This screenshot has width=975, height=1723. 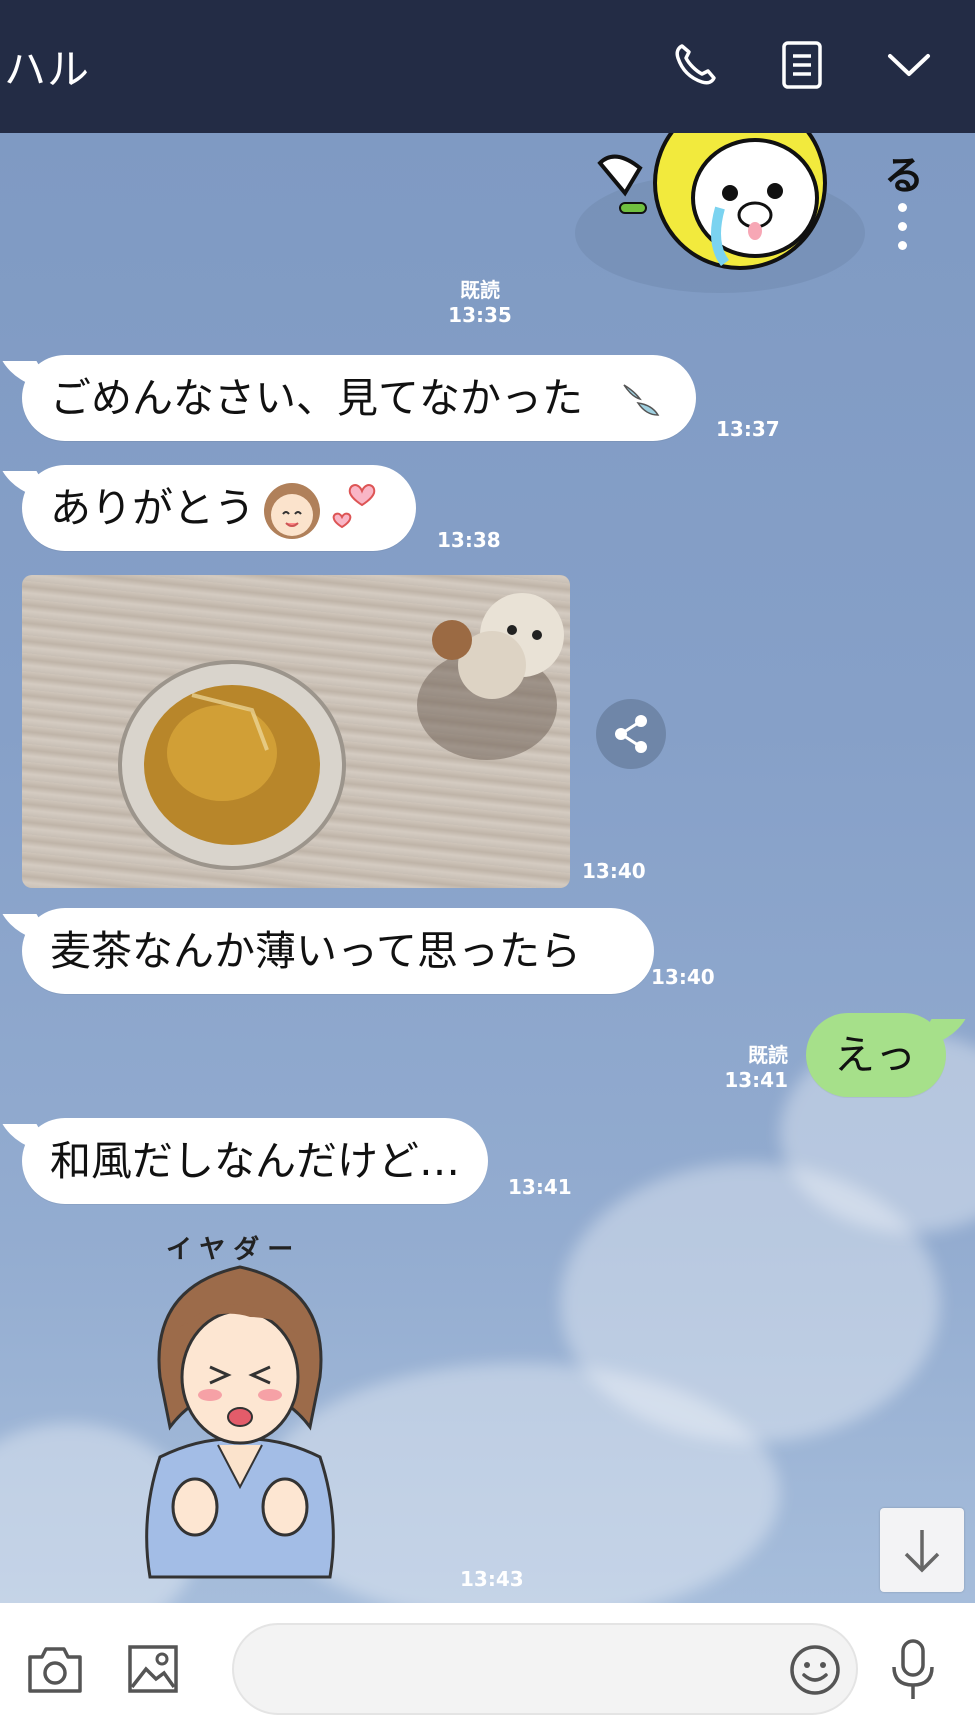 What do you see at coordinates (756, 1067) in the screenshot?
I see `read-receipt: 既読 13:41` at bounding box center [756, 1067].